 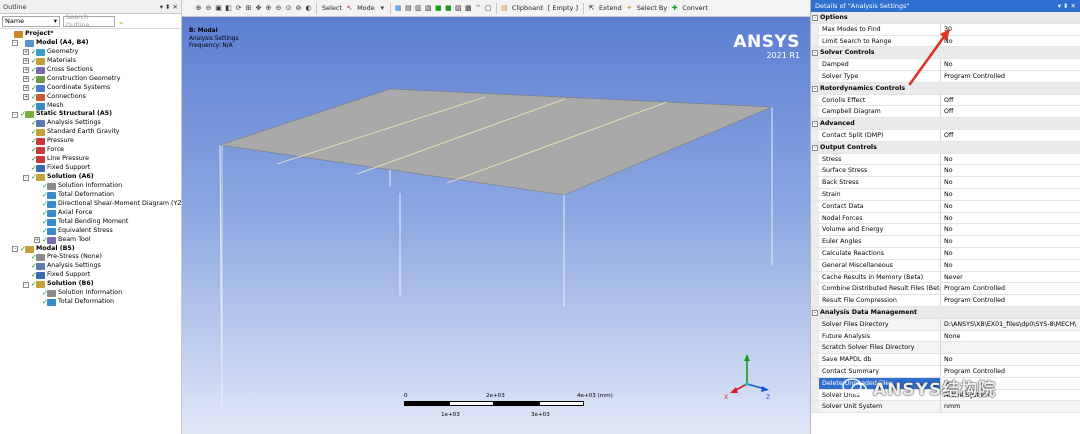 I want to click on outline-search-input: Search Outline, so click(x=89, y=21).